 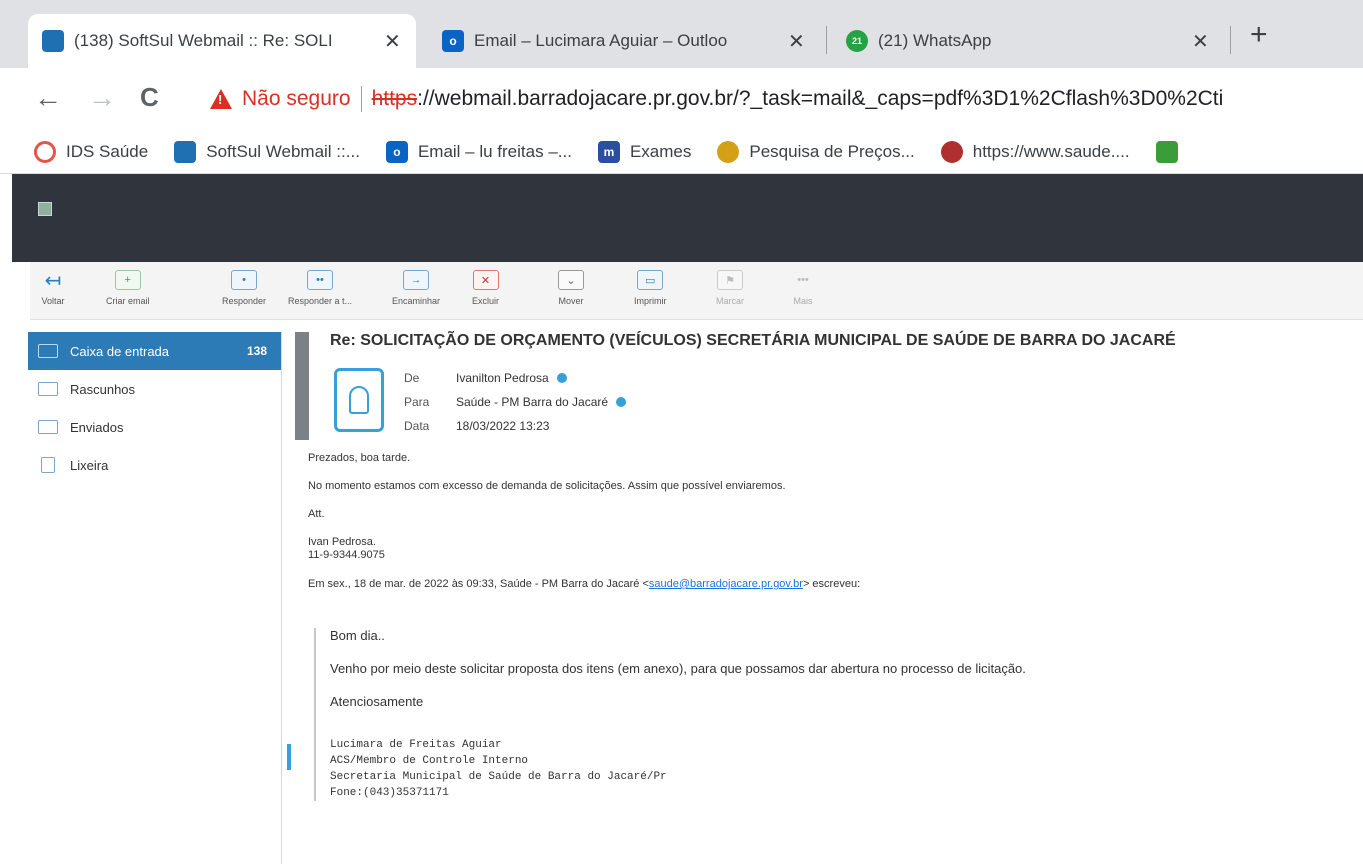 What do you see at coordinates (289, 757) in the screenshot?
I see `pane-resize-handle` at bounding box center [289, 757].